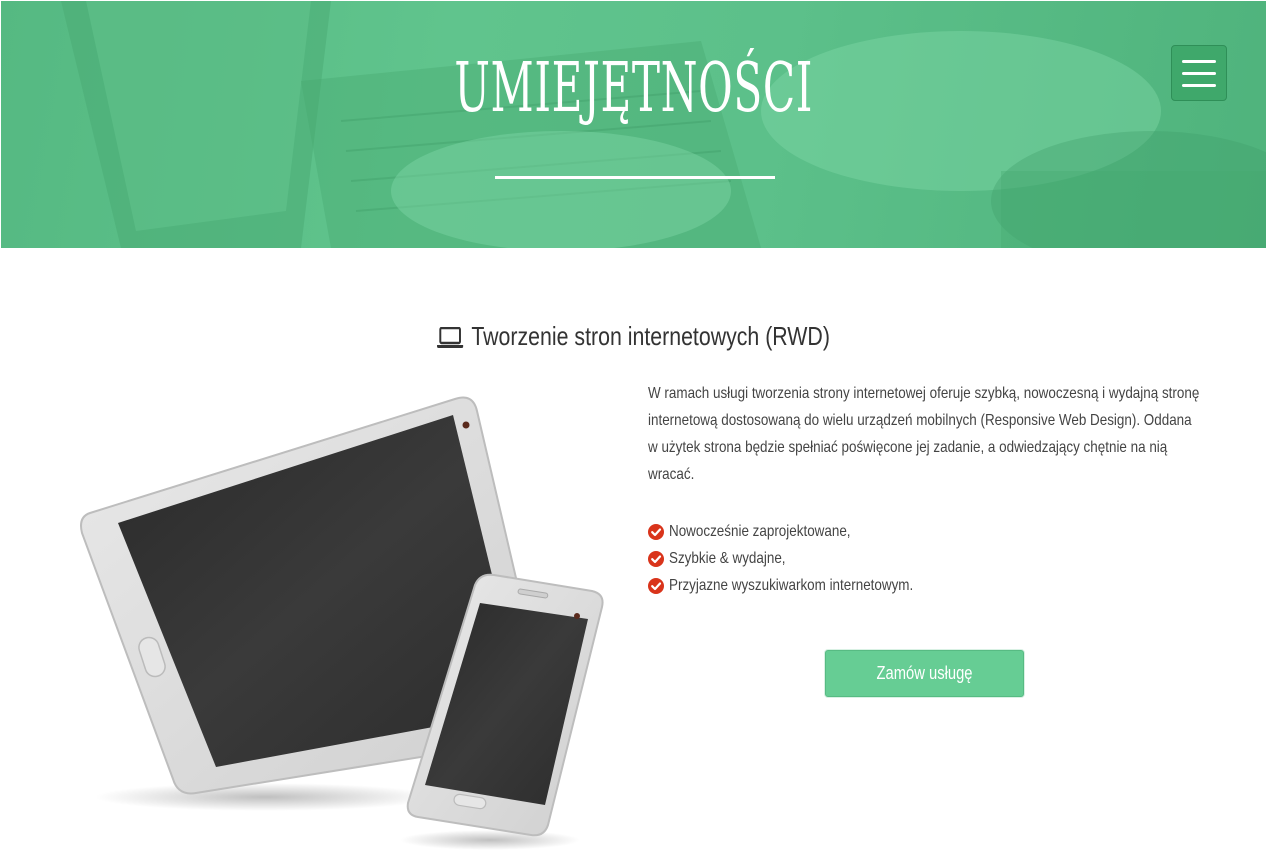 Image resolution: width=1267 pixels, height=855 pixels. What do you see at coordinates (650, 336) in the screenshot?
I see `section-title-text: Tworzenie stron internetowych (RWD)` at bounding box center [650, 336].